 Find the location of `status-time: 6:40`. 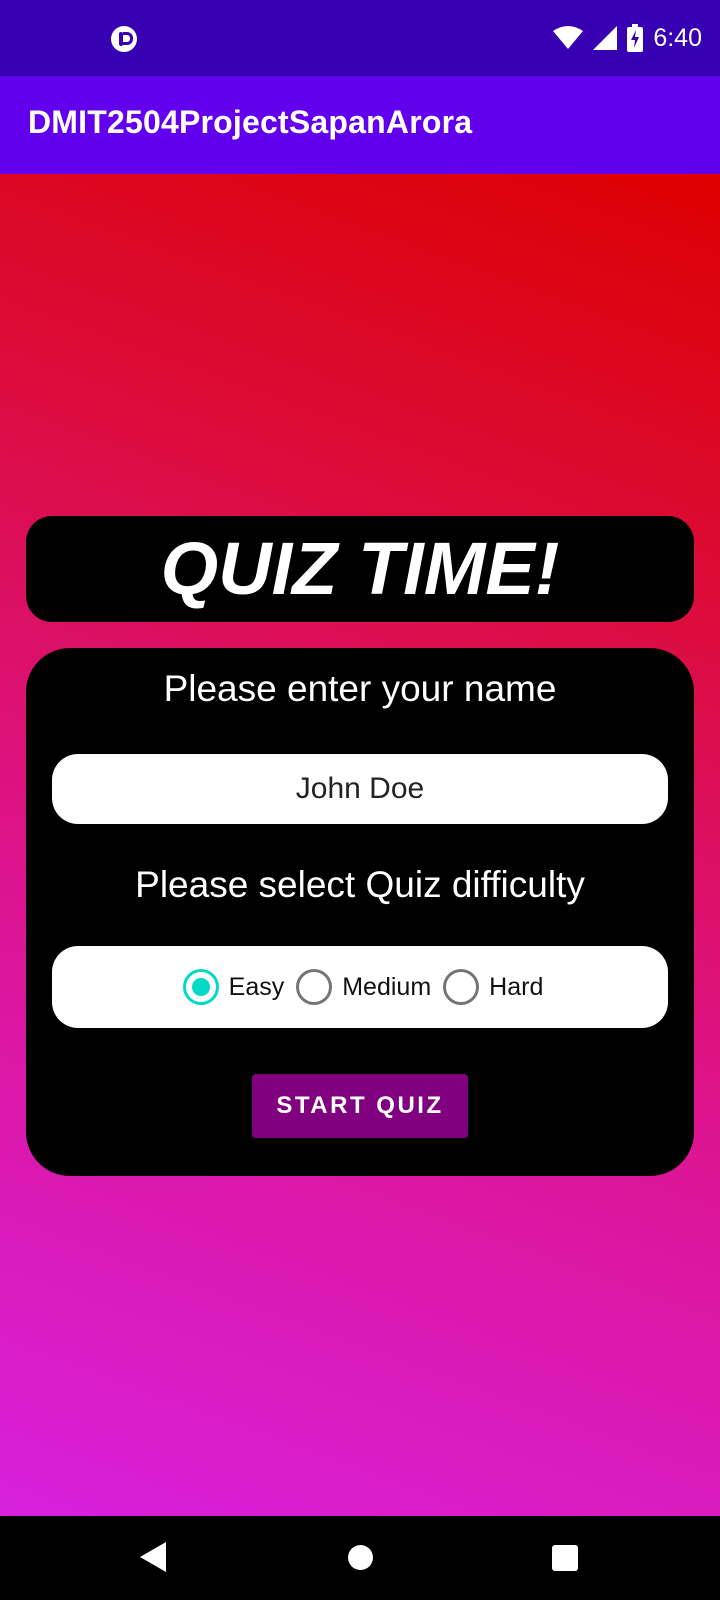

status-time: 6:40 is located at coordinates (677, 37).